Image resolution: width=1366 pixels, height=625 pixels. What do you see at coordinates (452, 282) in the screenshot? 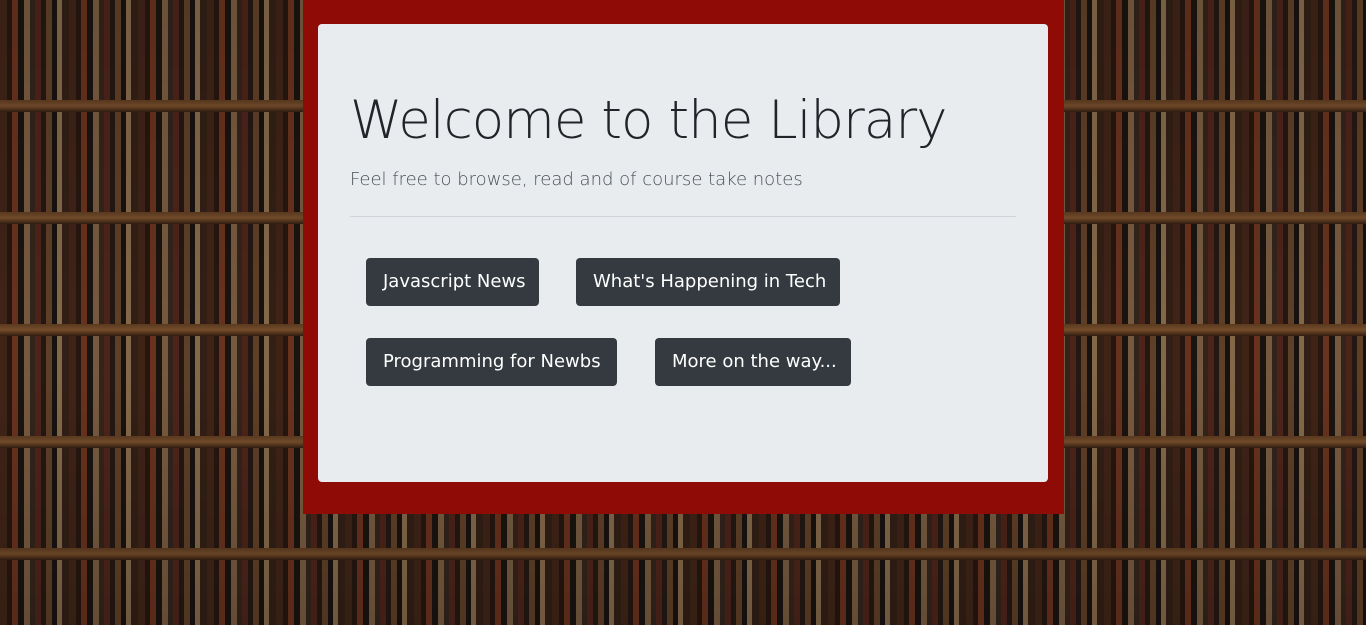
I see `javascript-news-button: Javascript News` at bounding box center [452, 282].